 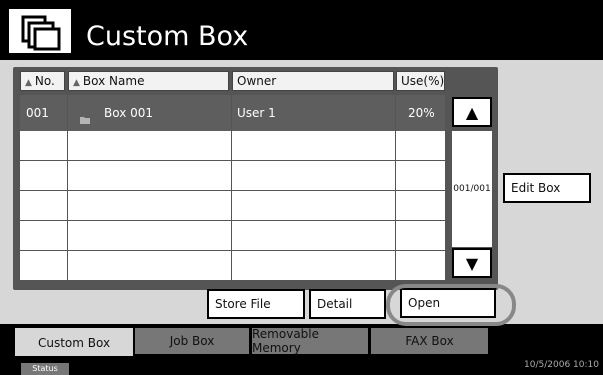 What do you see at coordinates (313, 81) in the screenshot?
I see `column-header-owner: Owner` at bounding box center [313, 81].